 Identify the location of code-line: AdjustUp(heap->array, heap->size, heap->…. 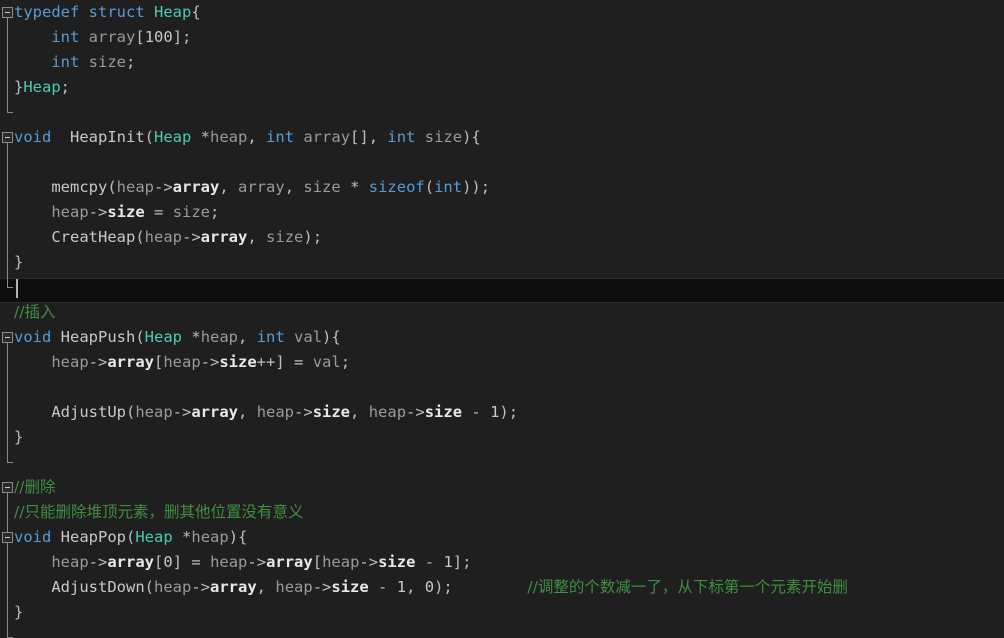
(502, 412).